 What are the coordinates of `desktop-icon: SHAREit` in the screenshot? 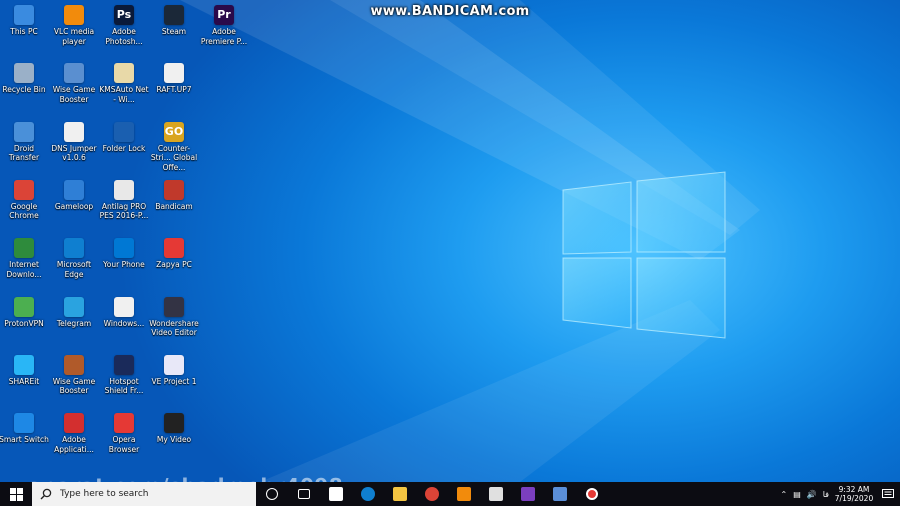 It's located at (24, 369).